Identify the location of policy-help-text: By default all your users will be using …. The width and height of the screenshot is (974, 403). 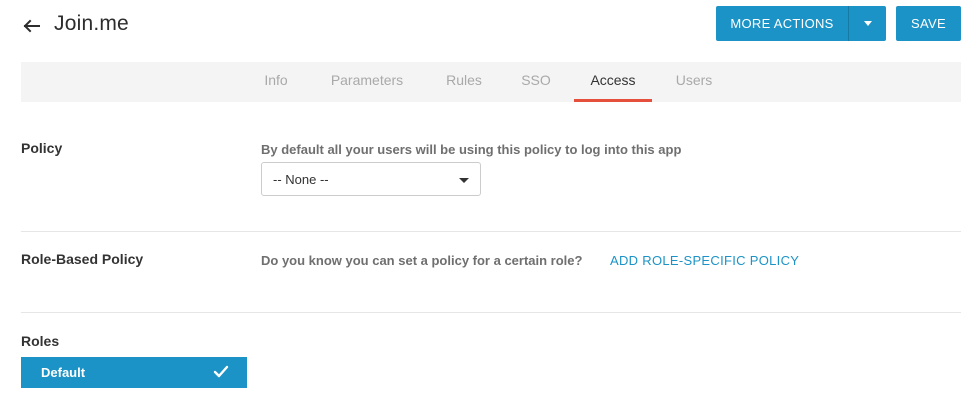
(471, 149).